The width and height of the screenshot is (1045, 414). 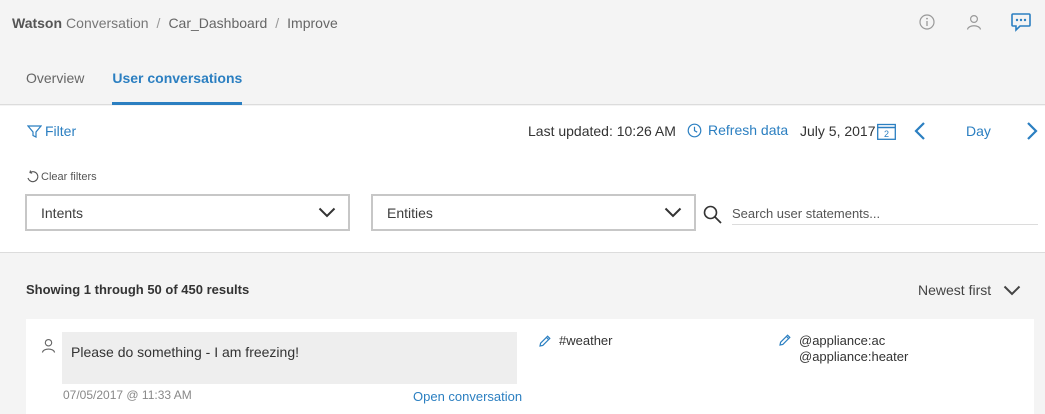 I want to click on refresh-data-button: Refresh data, so click(x=737, y=130).